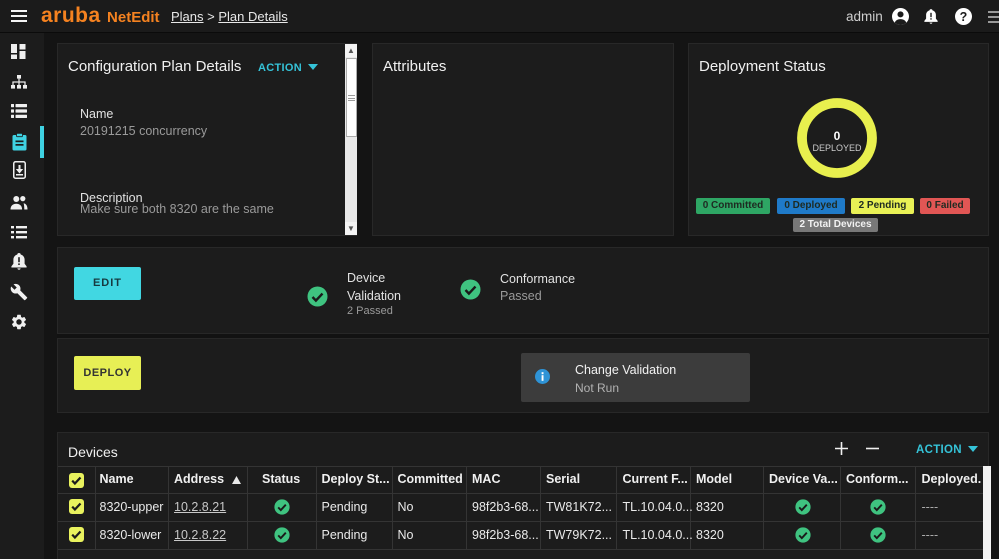 Image resolution: width=999 pixels, height=559 pixels. What do you see at coordinates (837, 148) in the screenshot?
I see `svg-text: DEPLOYED` at bounding box center [837, 148].